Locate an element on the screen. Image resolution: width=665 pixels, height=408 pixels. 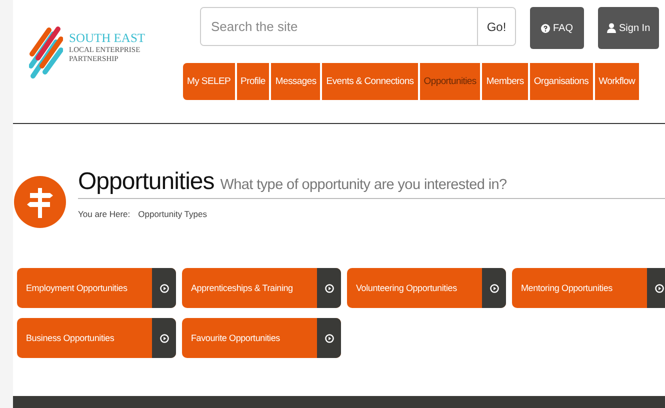
nav-tab: Events & Connections is located at coordinates (370, 81).